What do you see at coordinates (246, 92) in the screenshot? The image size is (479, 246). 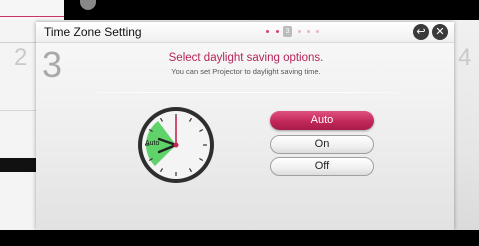 I see `section-divider` at bounding box center [246, 92].